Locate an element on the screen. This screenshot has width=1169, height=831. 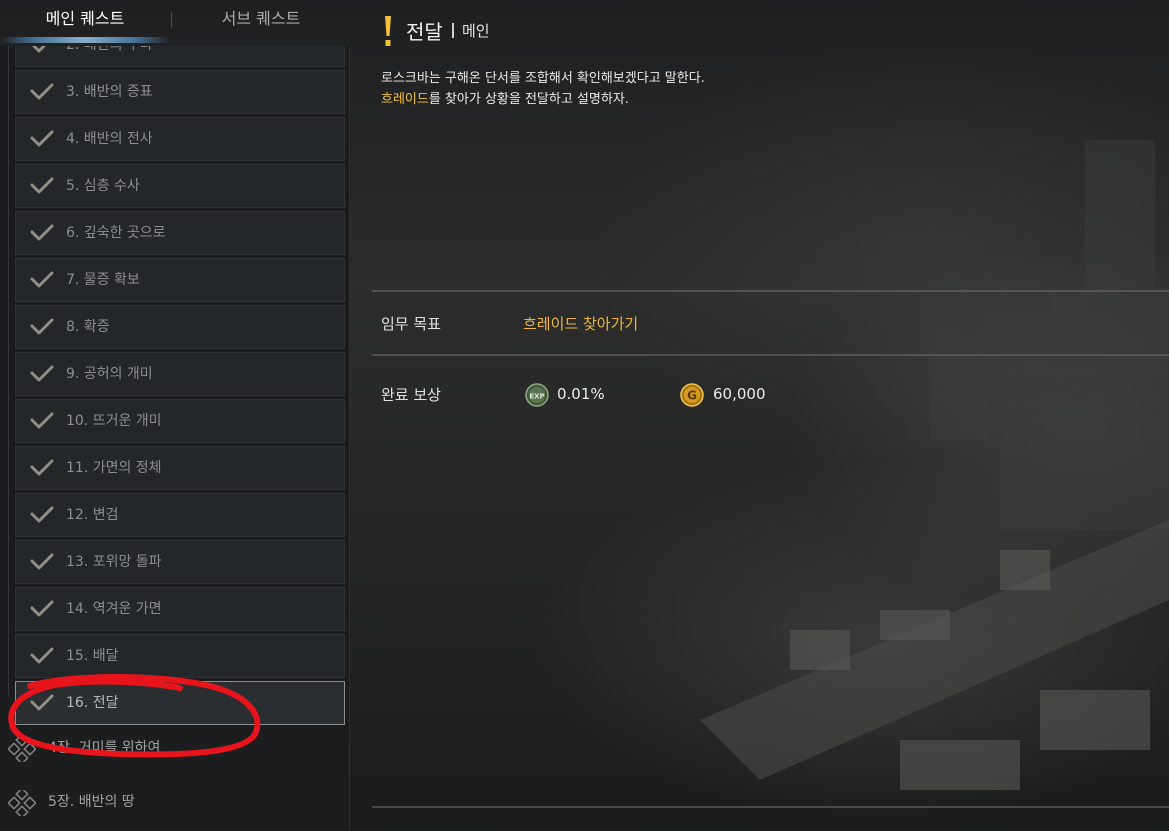
quest-item-label: 2. 배반의 부라 is located at coordinates (109, 57).